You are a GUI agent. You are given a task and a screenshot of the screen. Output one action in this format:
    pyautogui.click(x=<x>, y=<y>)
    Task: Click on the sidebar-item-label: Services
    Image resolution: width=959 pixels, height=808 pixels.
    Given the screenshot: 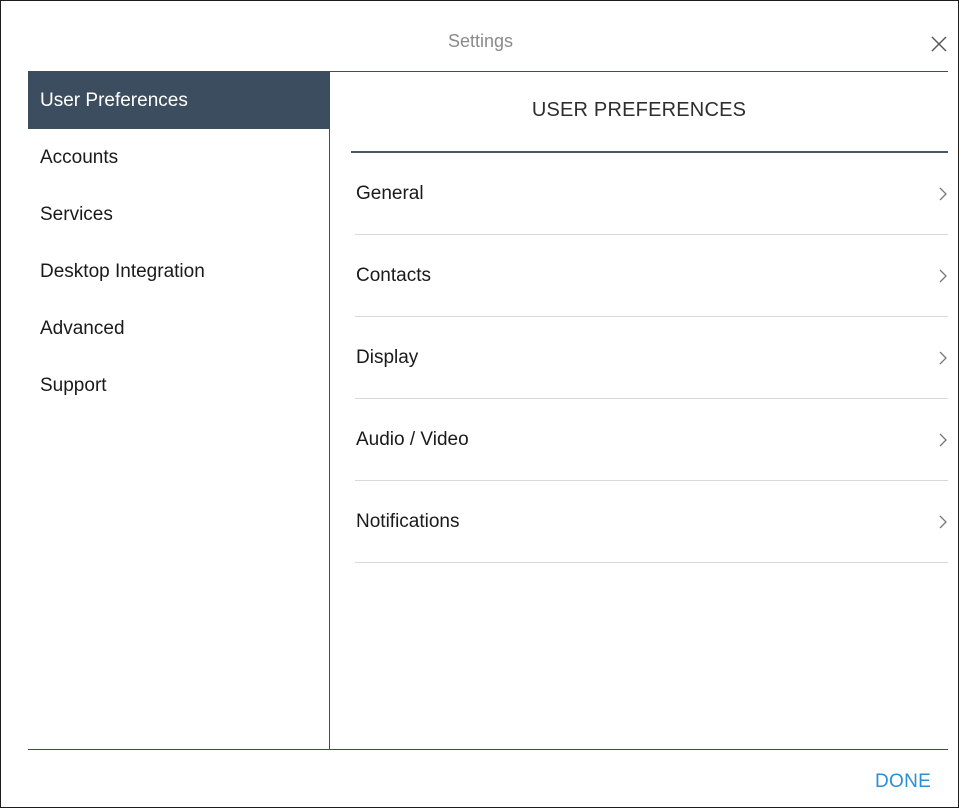 What is the action you would take?
    pyautogui.click(x=76, y=214)
    